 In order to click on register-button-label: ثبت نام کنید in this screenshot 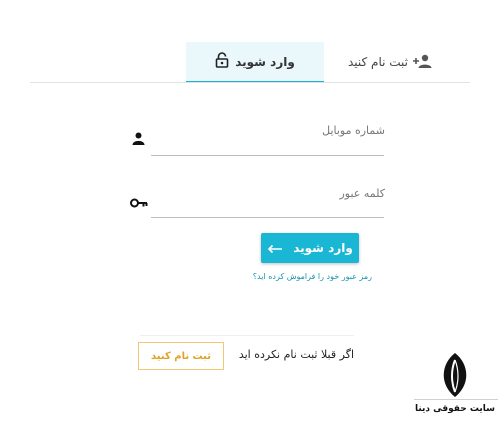, I will do `click(181, 356)`.